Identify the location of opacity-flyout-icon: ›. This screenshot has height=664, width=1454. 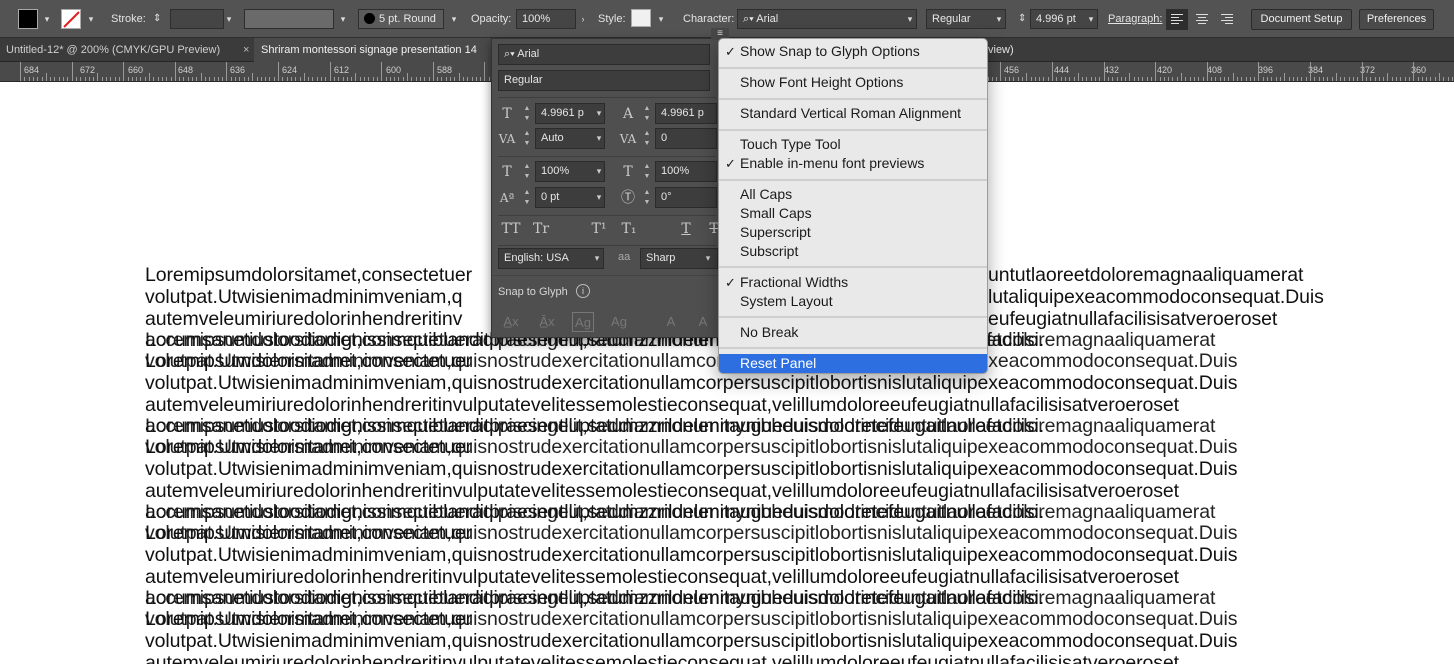
(583, 19).